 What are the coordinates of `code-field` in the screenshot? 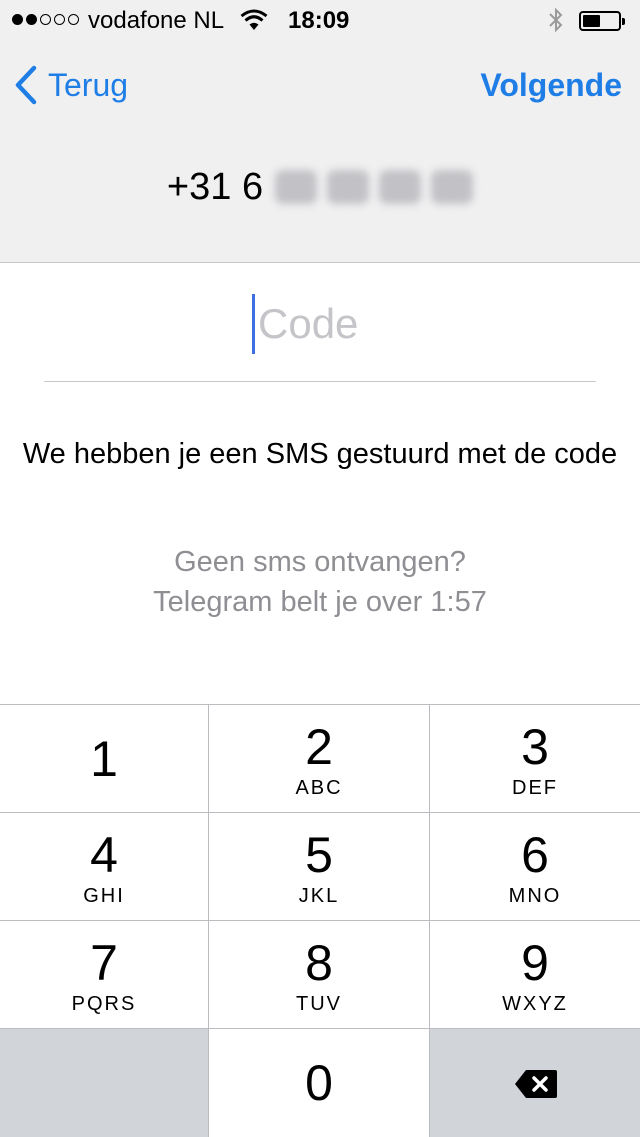 It's located at (320, 324).